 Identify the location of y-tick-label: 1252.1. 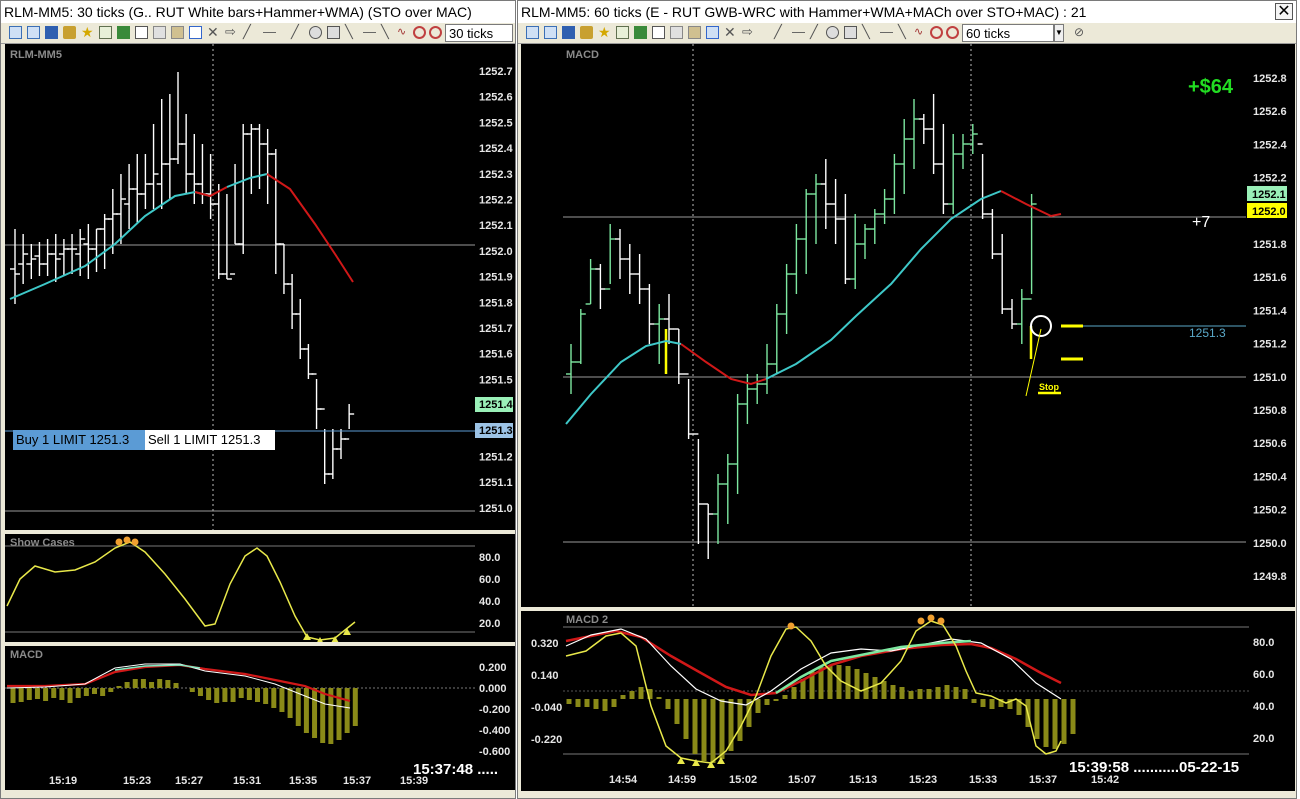
(496, 226).